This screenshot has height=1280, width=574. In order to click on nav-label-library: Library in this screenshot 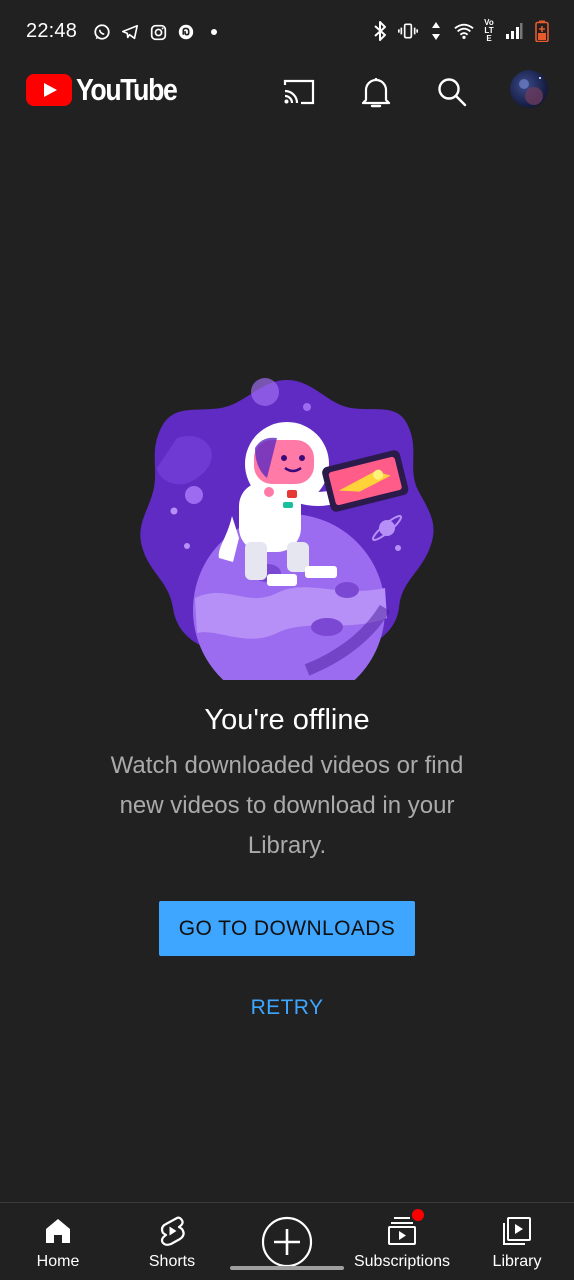, I will do `click(517, 1261)`.